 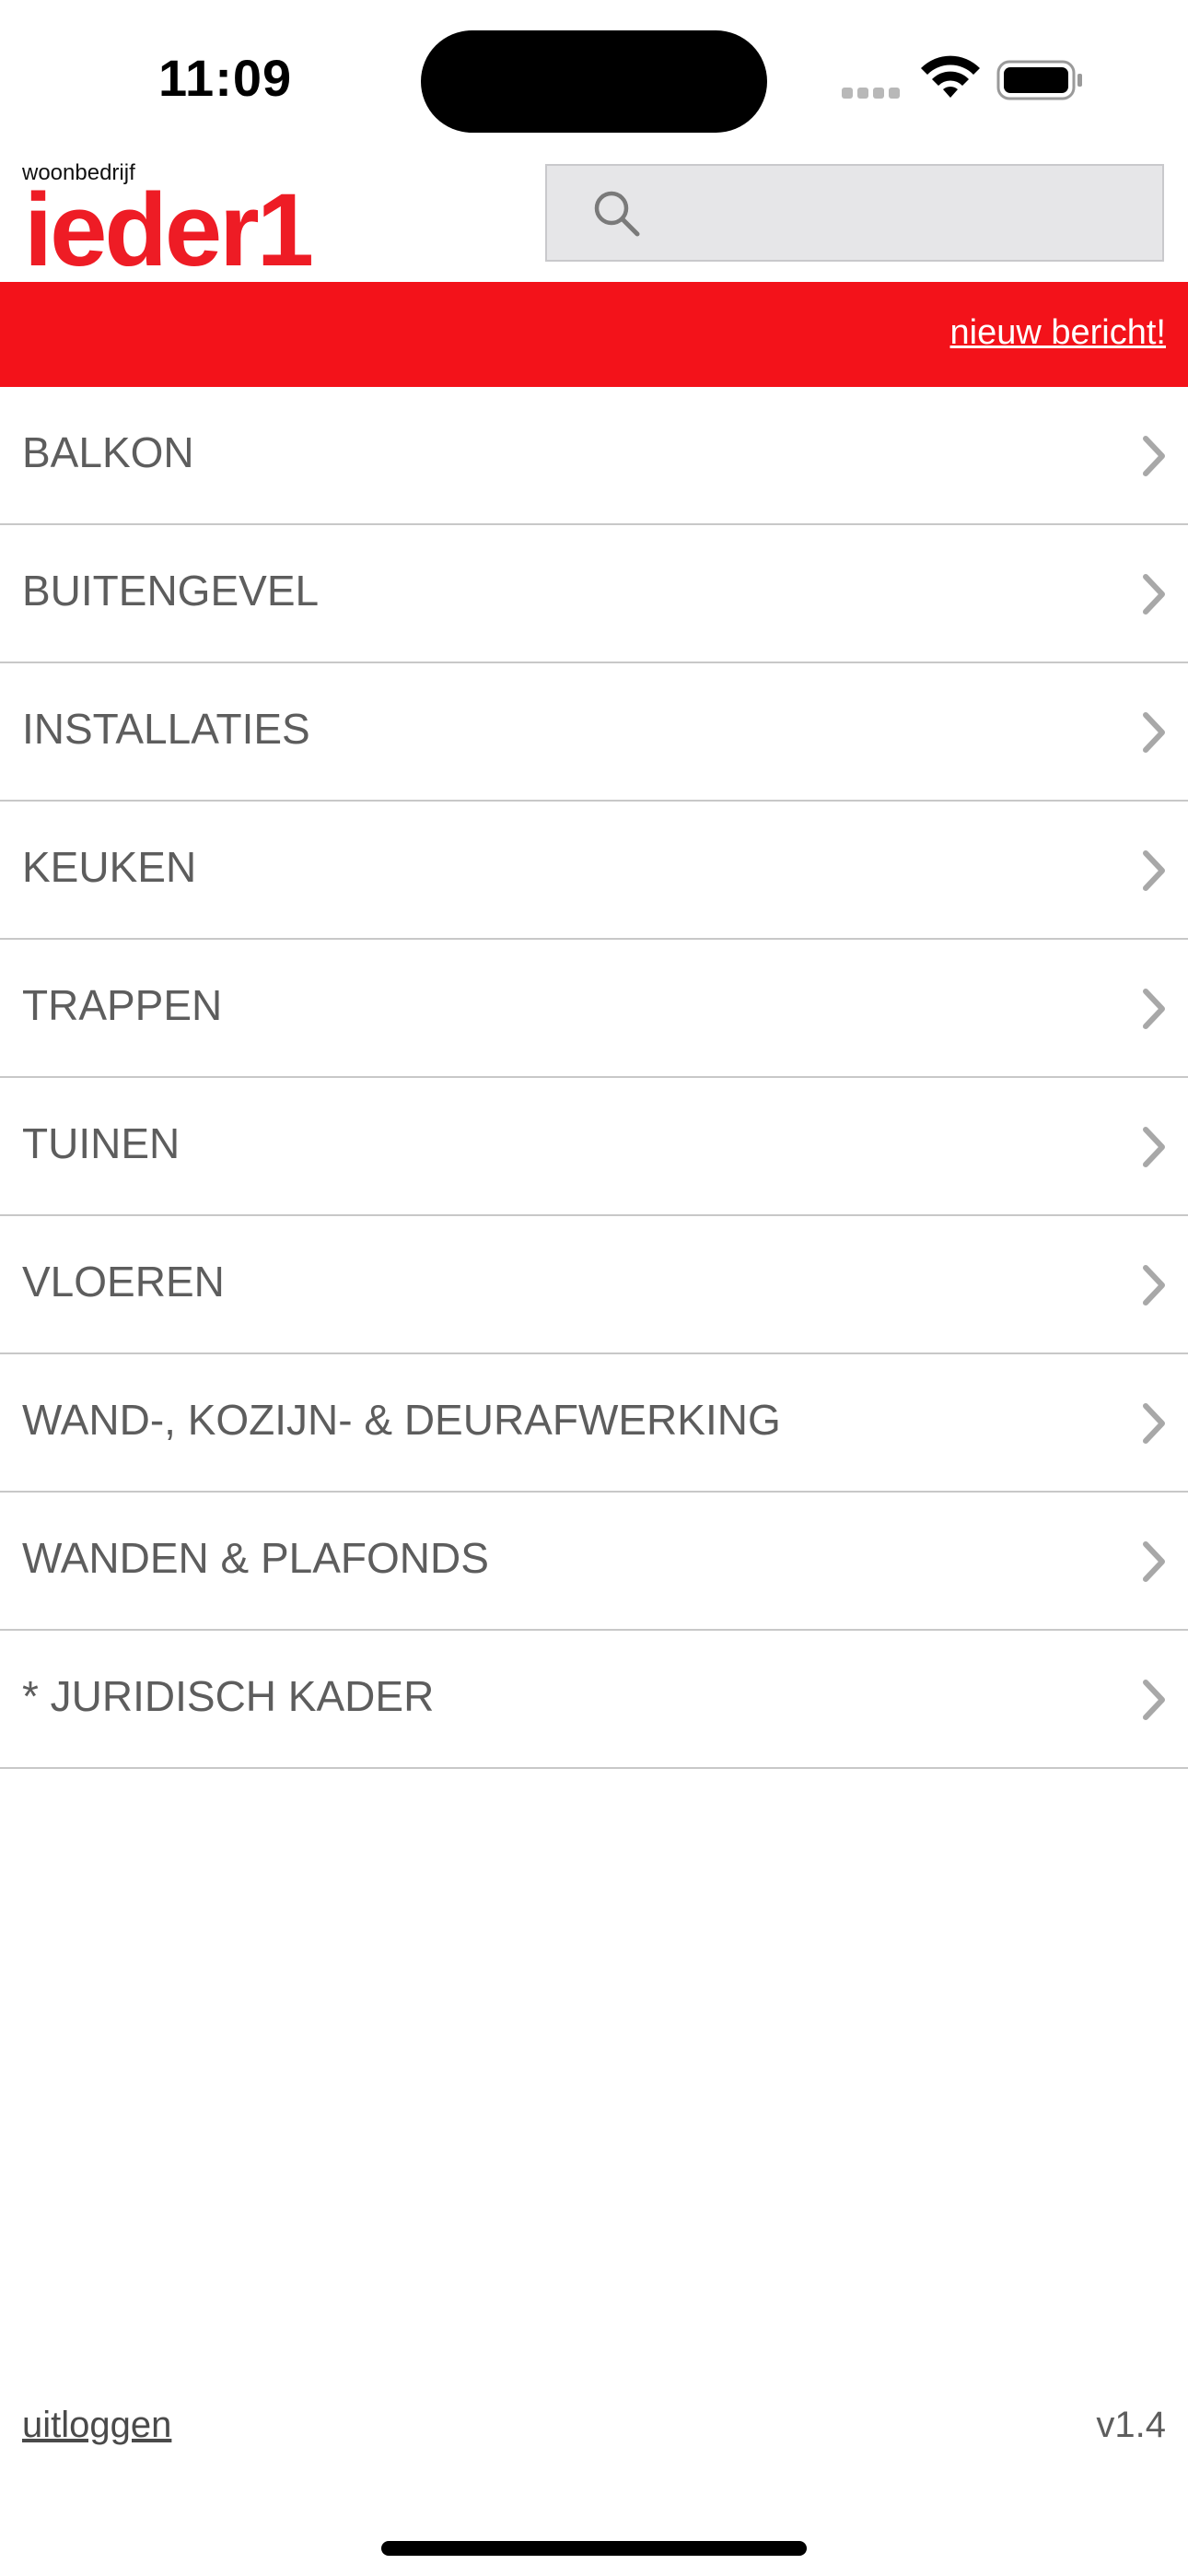 I want to click on version-label: v1.4, so click(x=1131, y=2425).